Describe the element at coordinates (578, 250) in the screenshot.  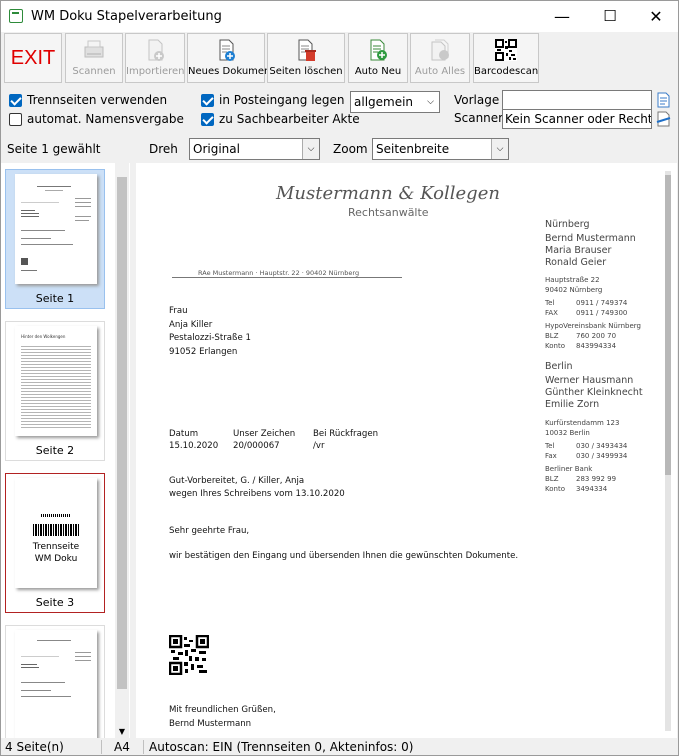
I see `side-name: Maria Brauser` at that location.